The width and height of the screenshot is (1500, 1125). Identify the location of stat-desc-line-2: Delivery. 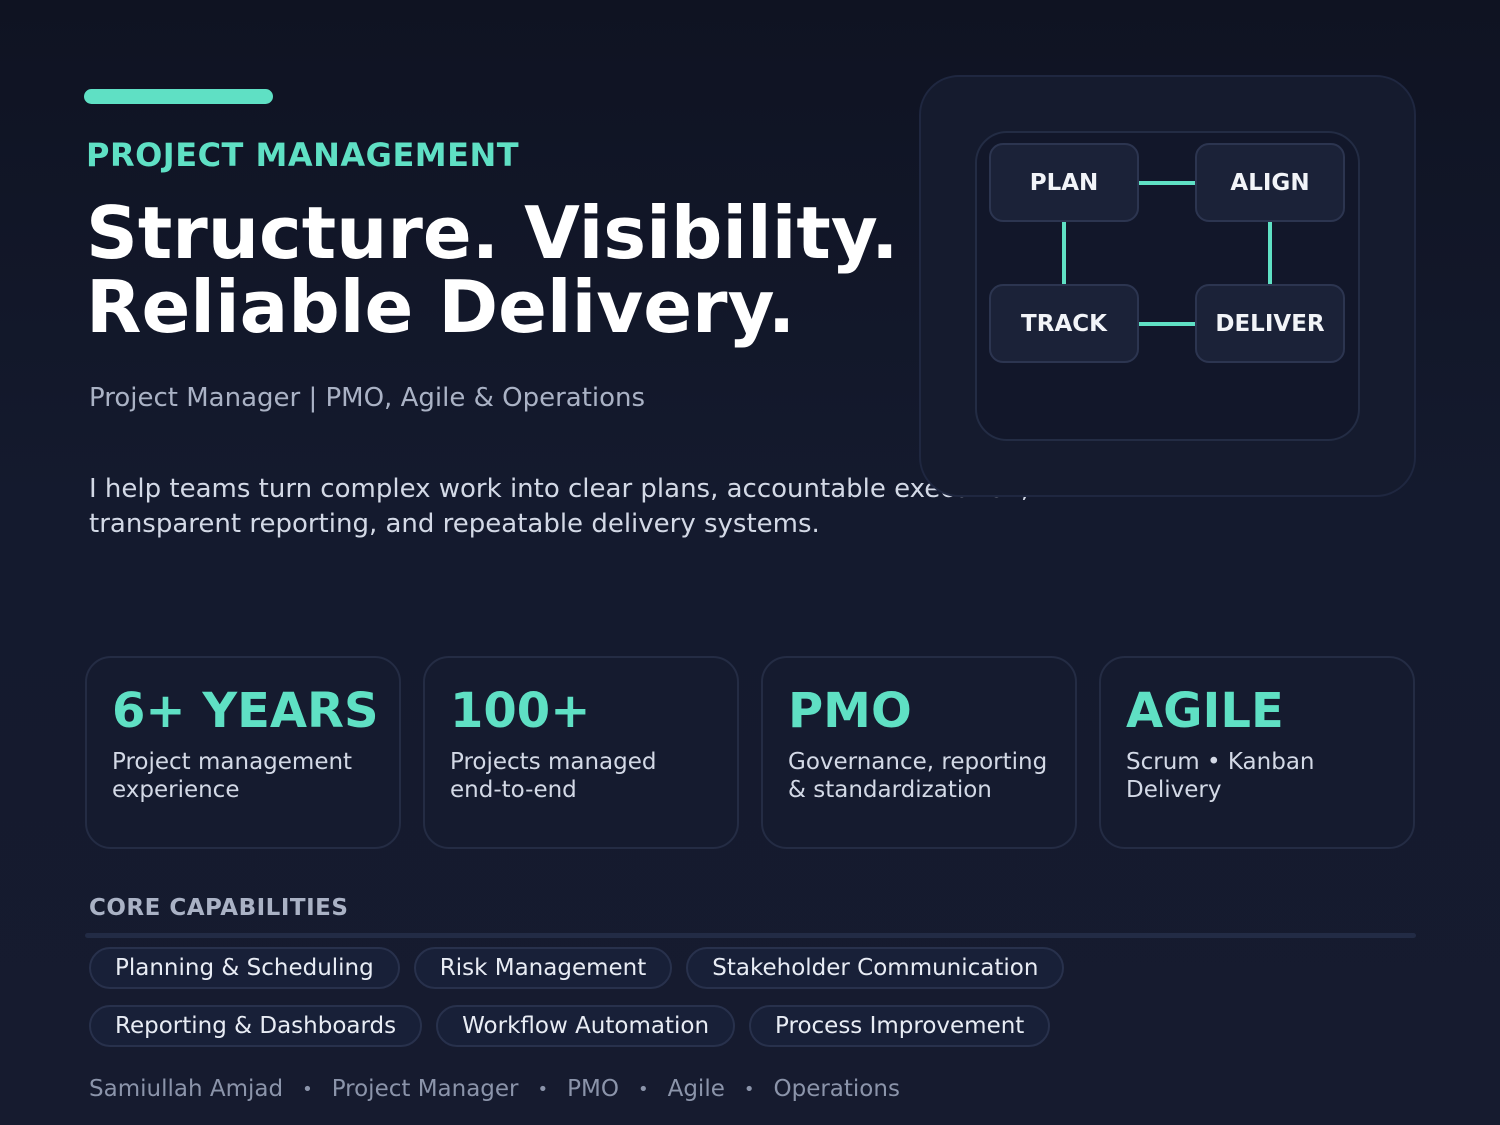
(1174, 790).